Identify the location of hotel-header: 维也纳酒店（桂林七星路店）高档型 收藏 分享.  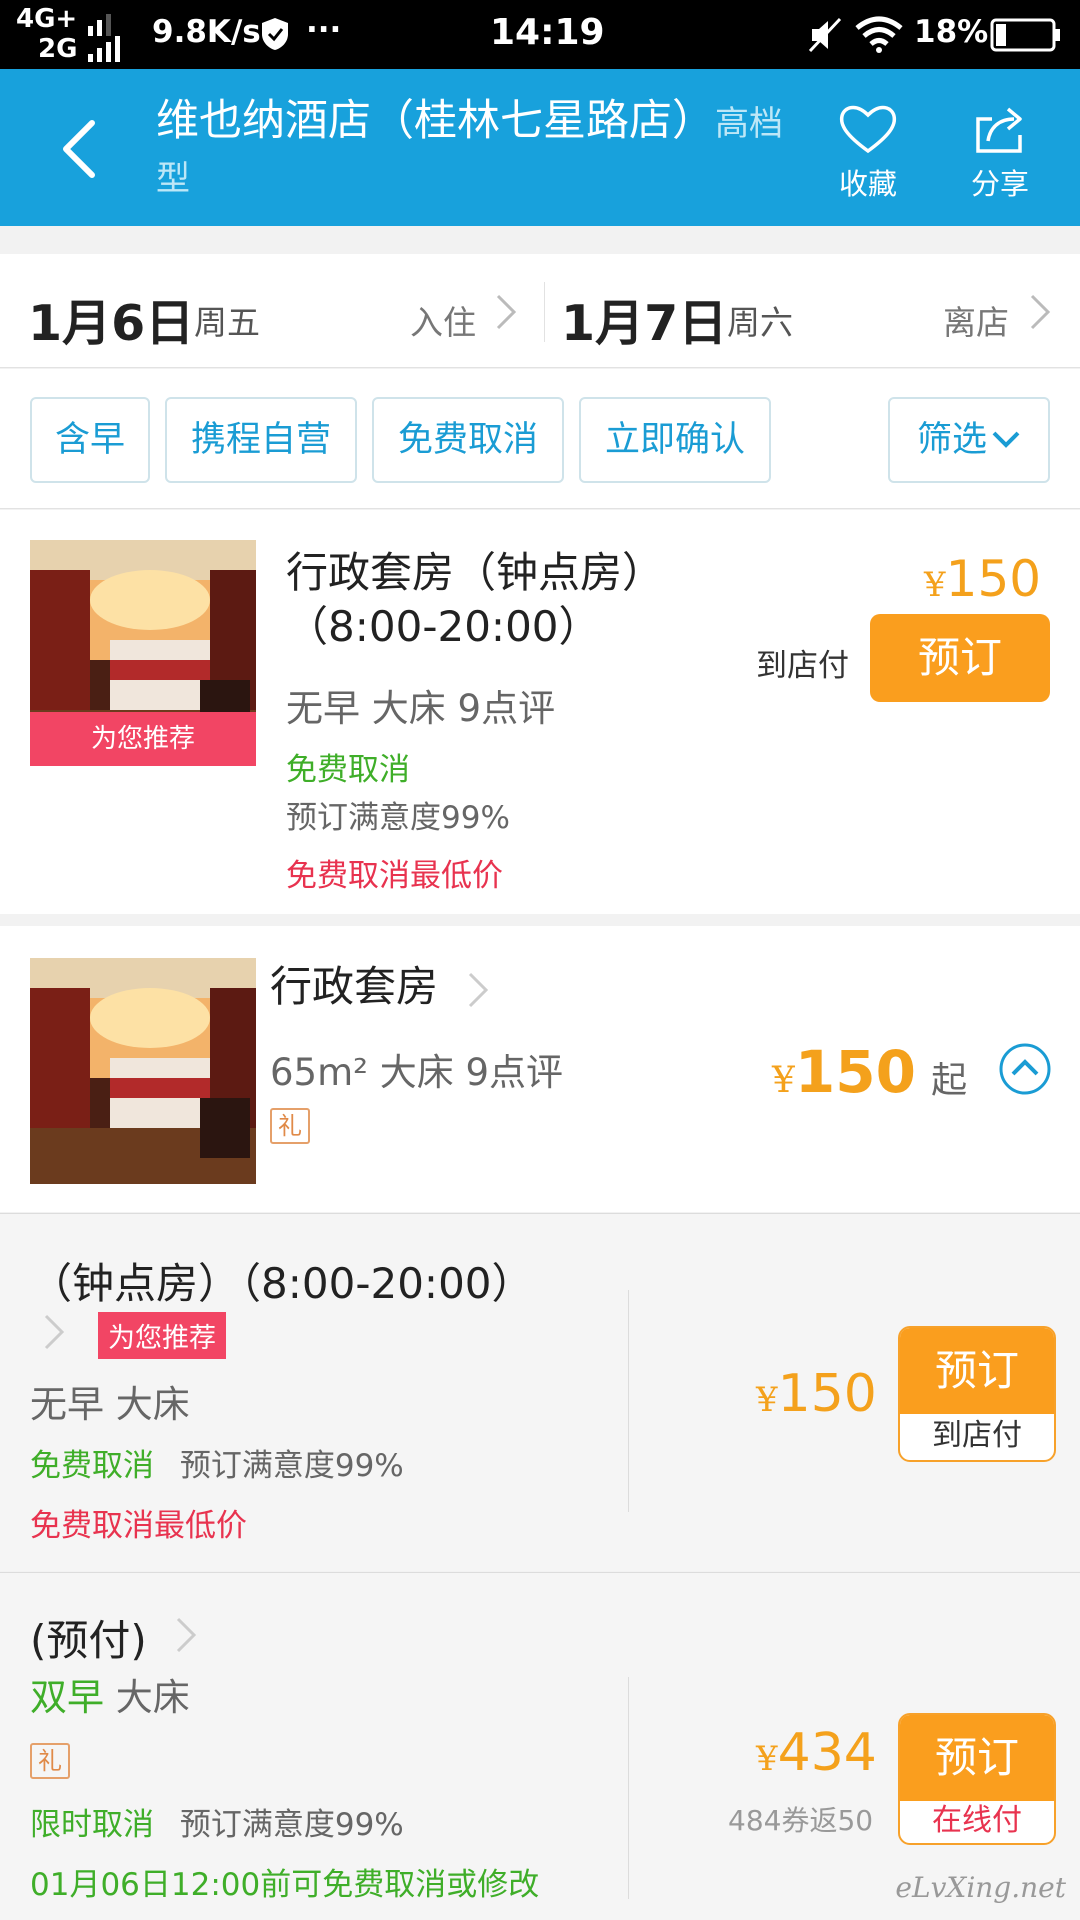
(540, 147).